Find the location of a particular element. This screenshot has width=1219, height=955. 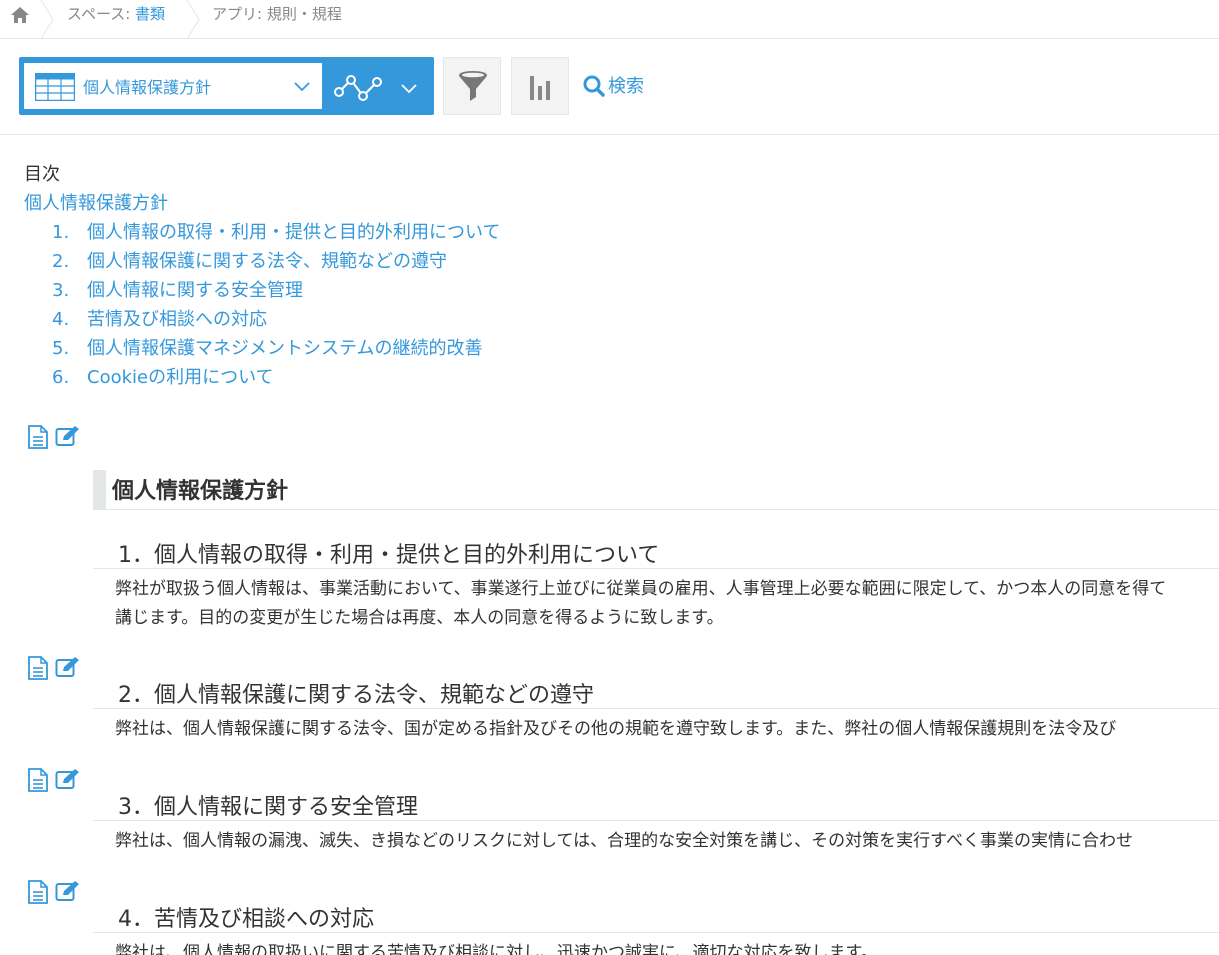

filter-icon is located at coordinates (473, 86).